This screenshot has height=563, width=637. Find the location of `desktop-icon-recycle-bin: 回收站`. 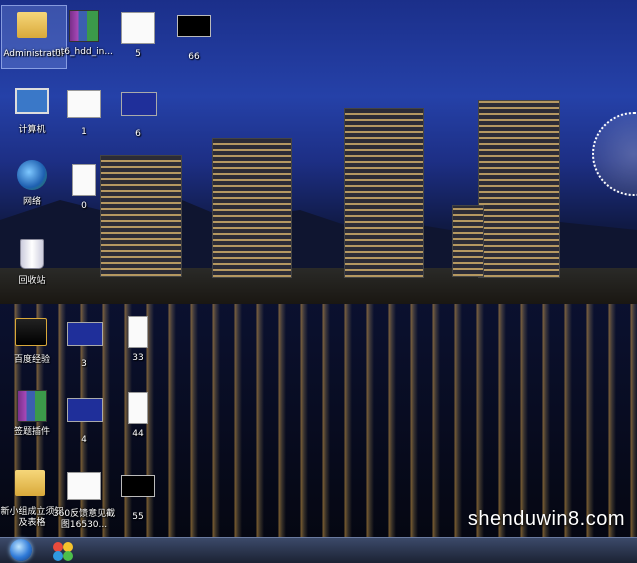

desktop-icon-recycle-bin: 回收站 is located at coordinates (32, 261).